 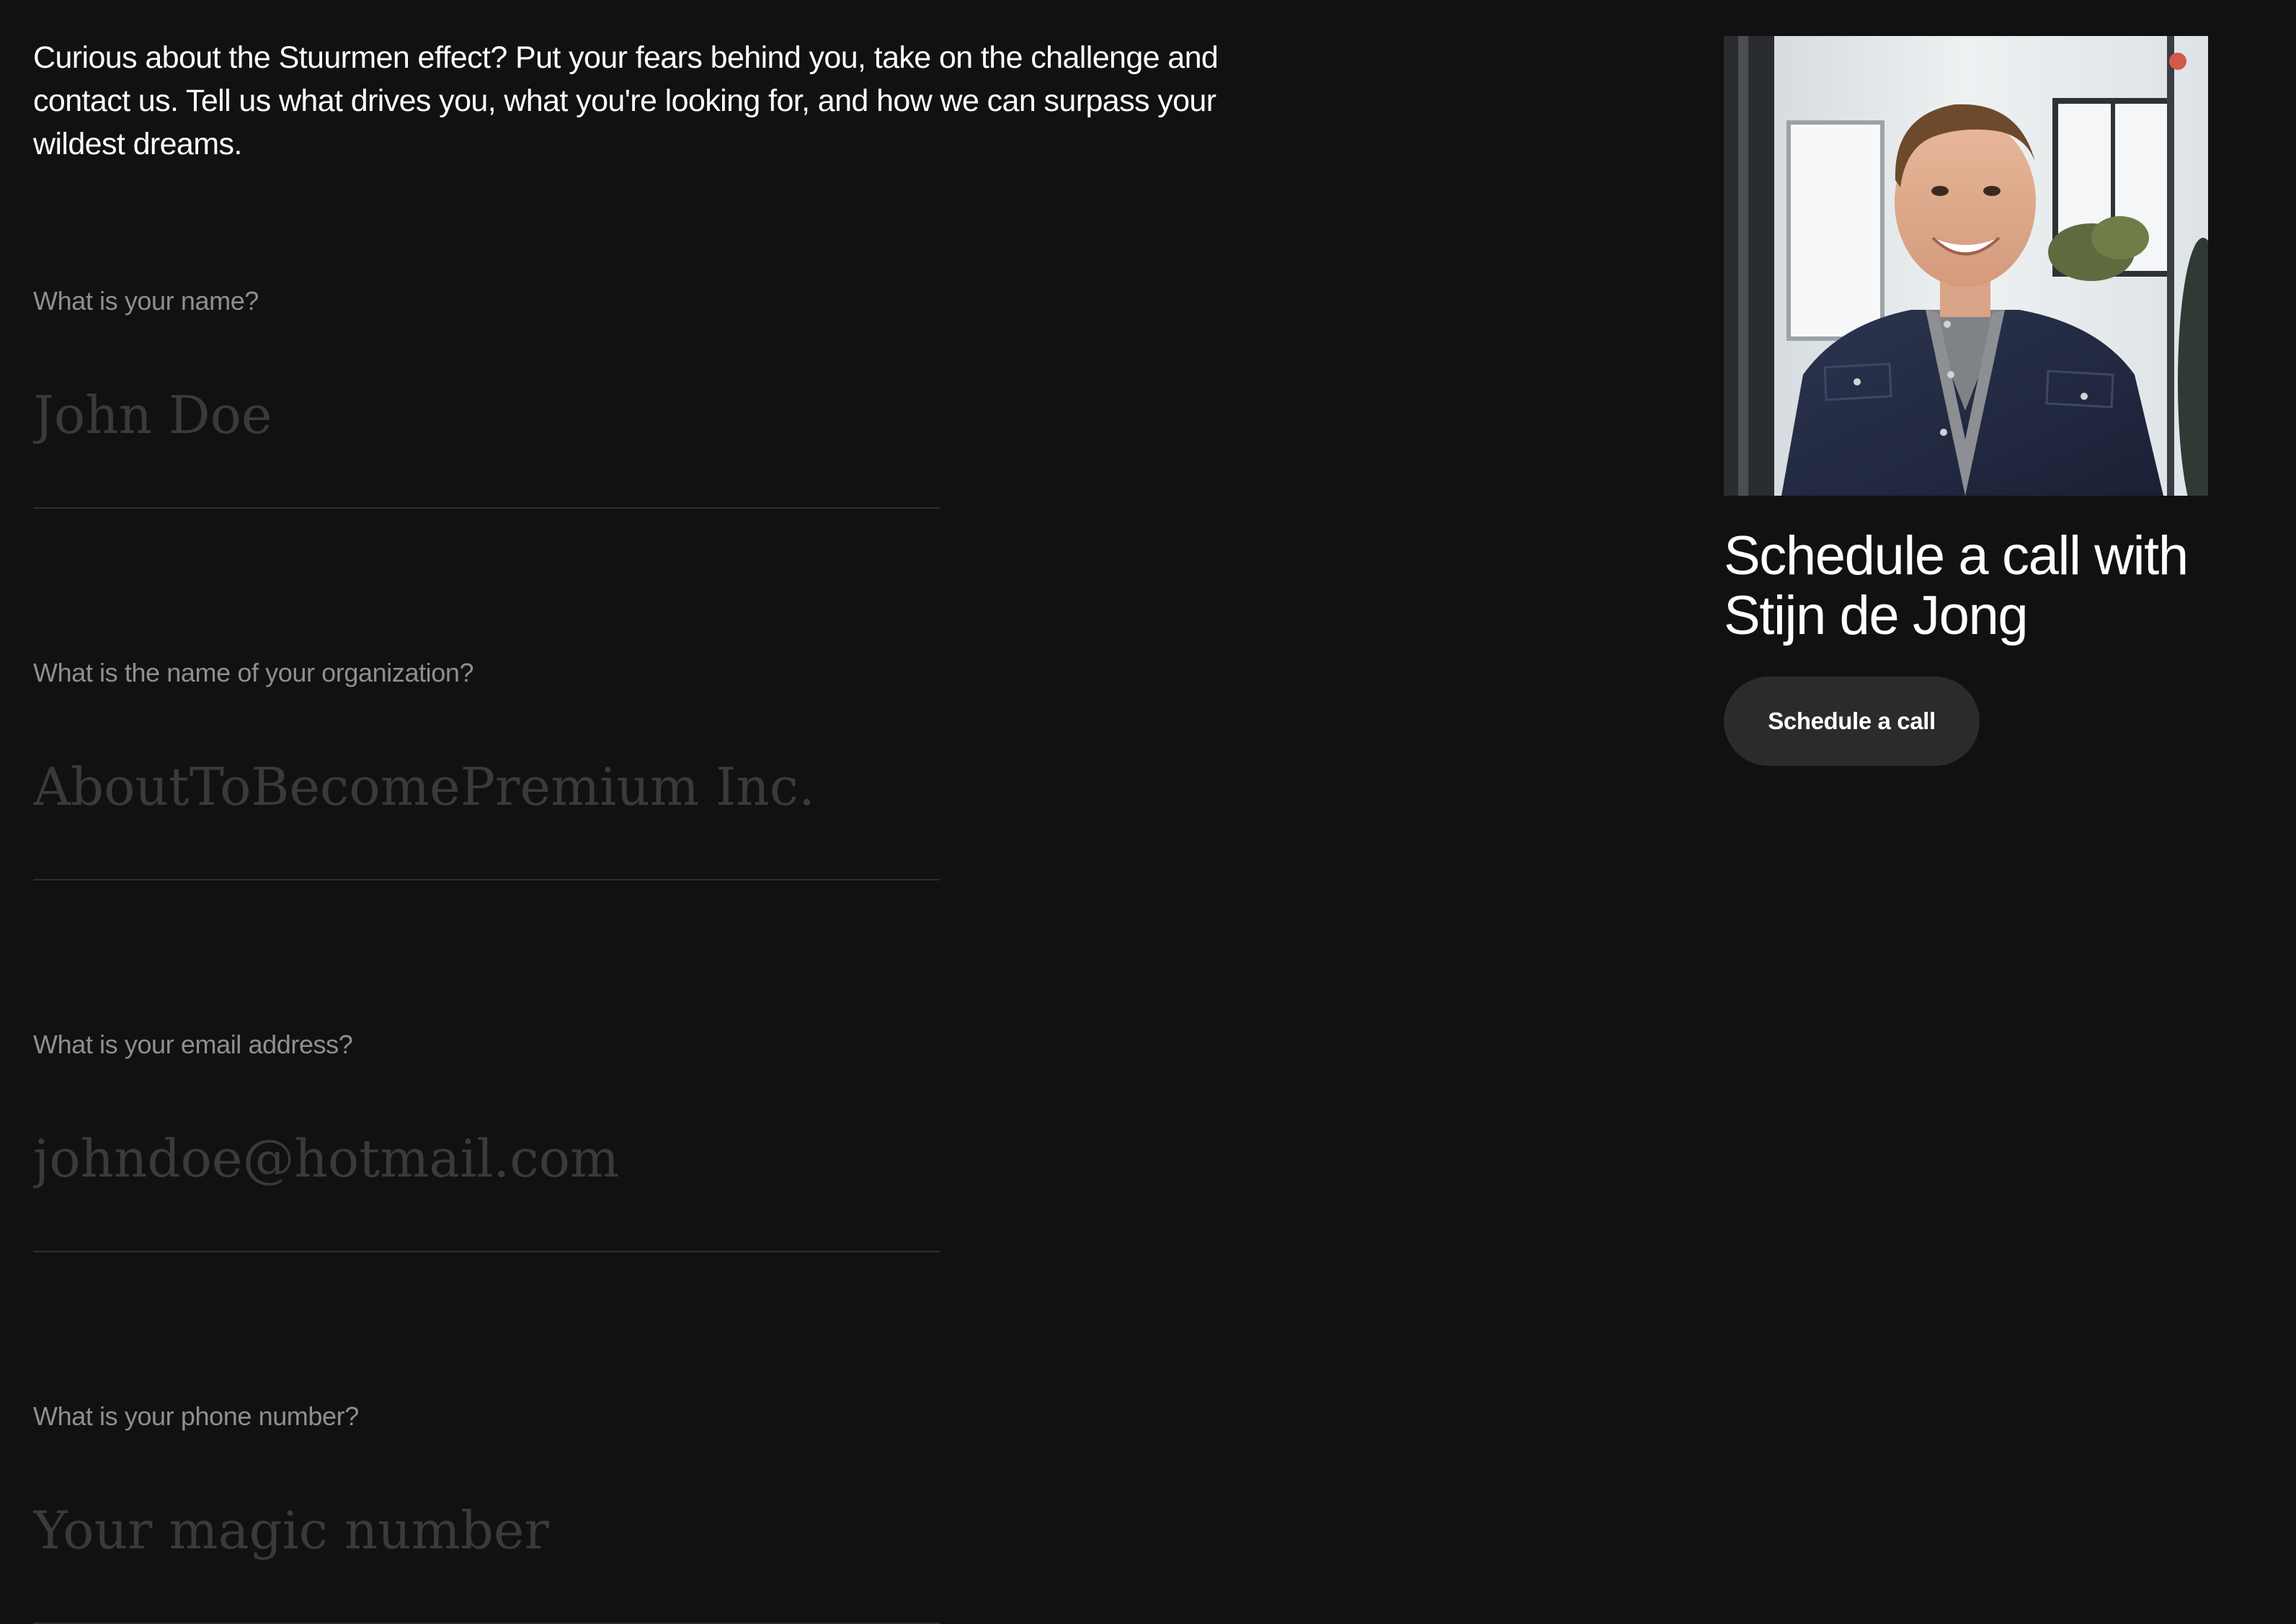 I want to click on organization-input, so click(x=486, y=787).